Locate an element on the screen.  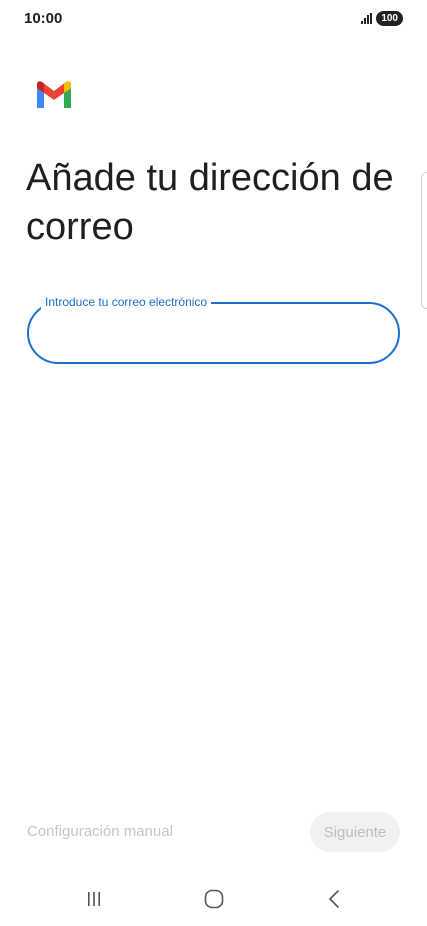
home-icon is located at coordinates (214, 899).